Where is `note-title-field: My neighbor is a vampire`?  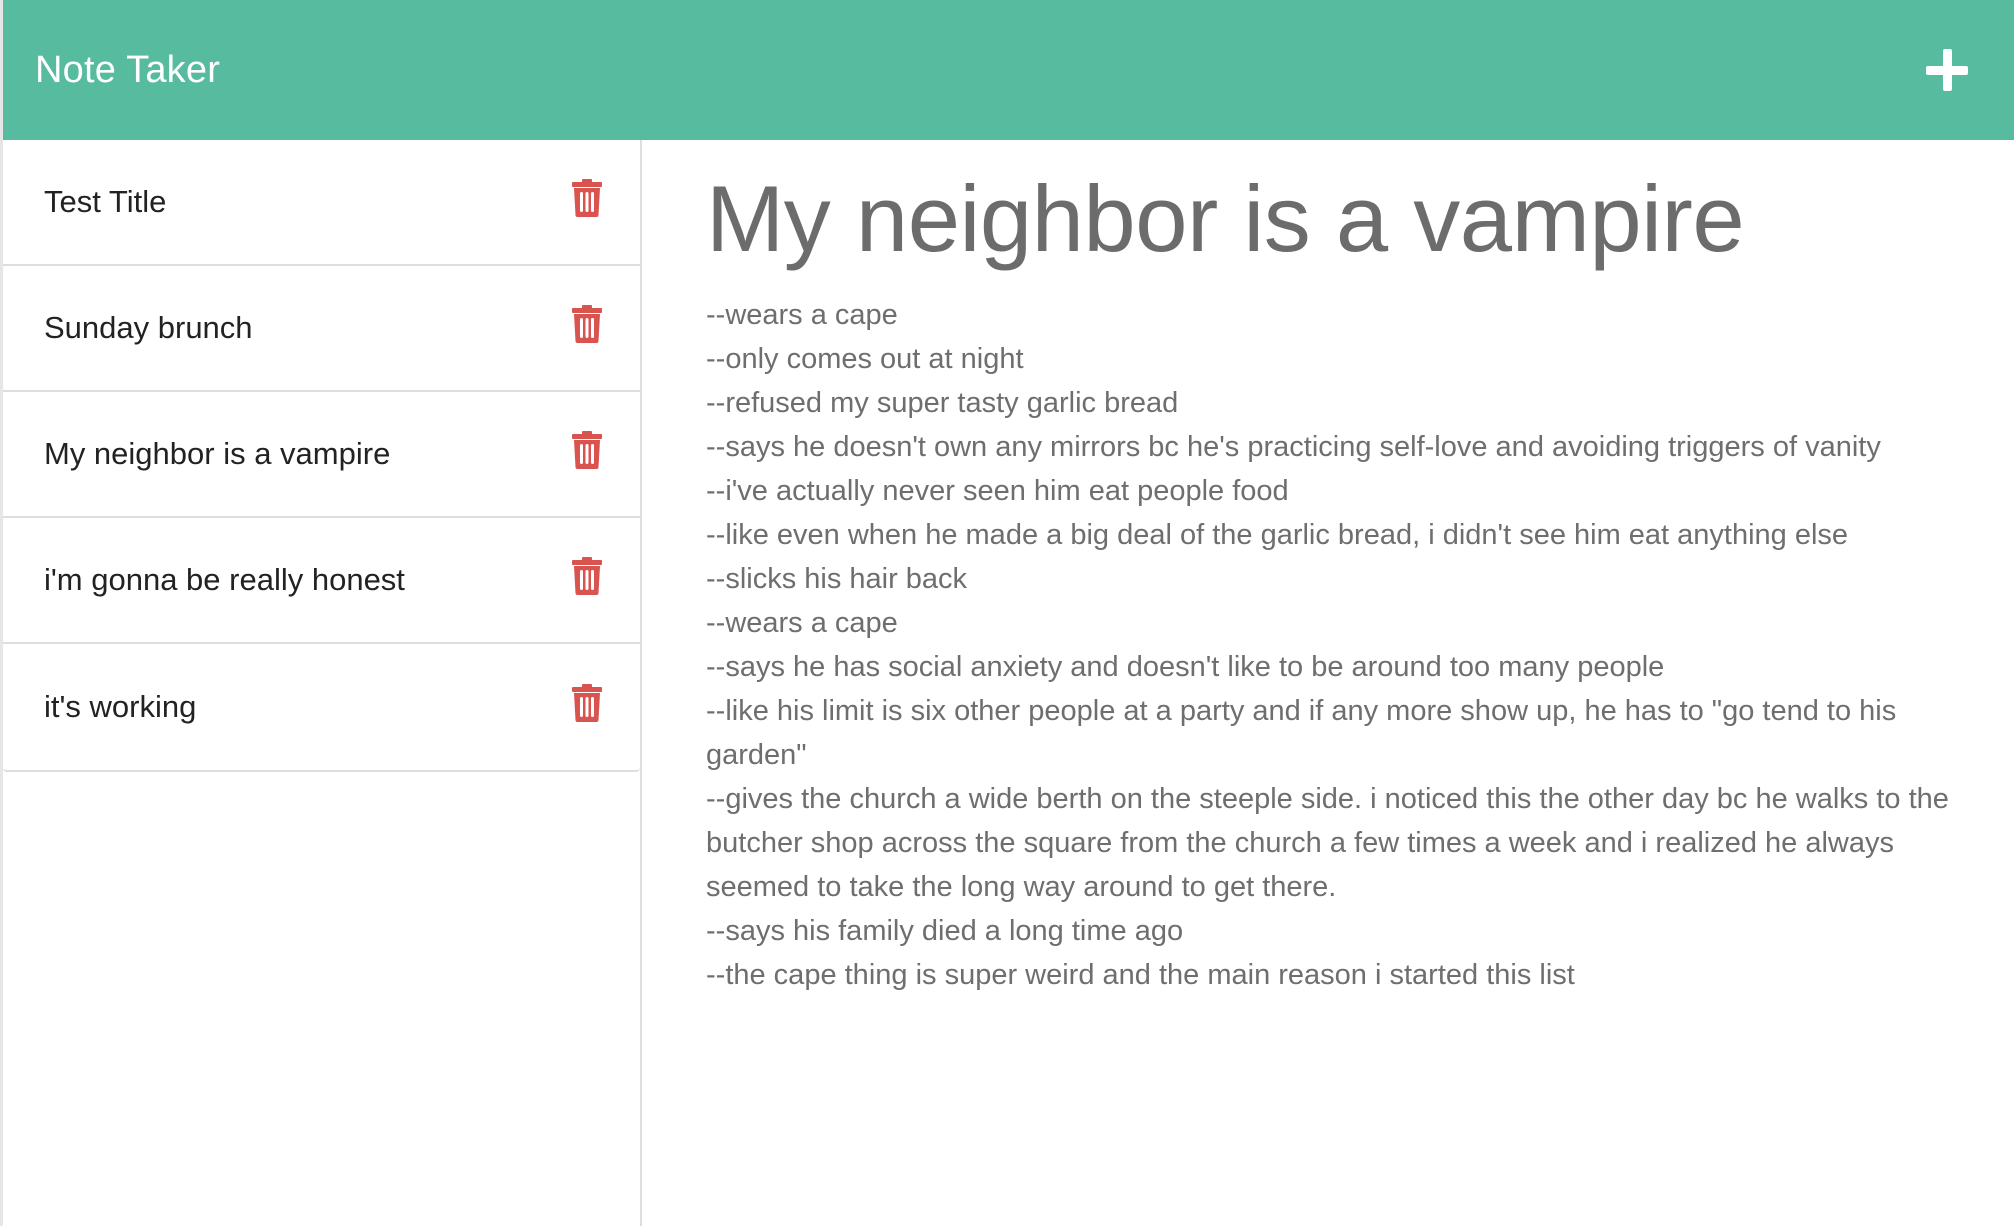
note-title-field: My neighbor is a vampire is located at coordinates (1335, 218).